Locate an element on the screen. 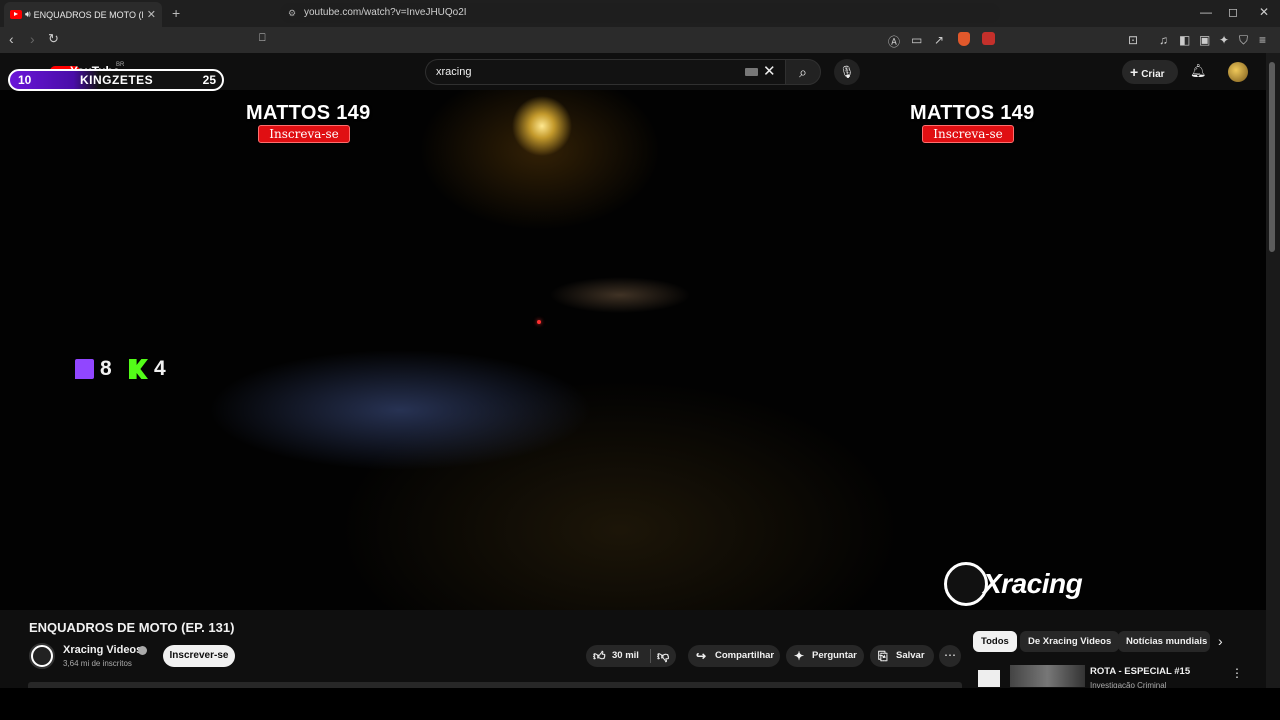 The width and height of the screenshot is (1280, 720). rewards-icon is located at coordinates (988, 38).